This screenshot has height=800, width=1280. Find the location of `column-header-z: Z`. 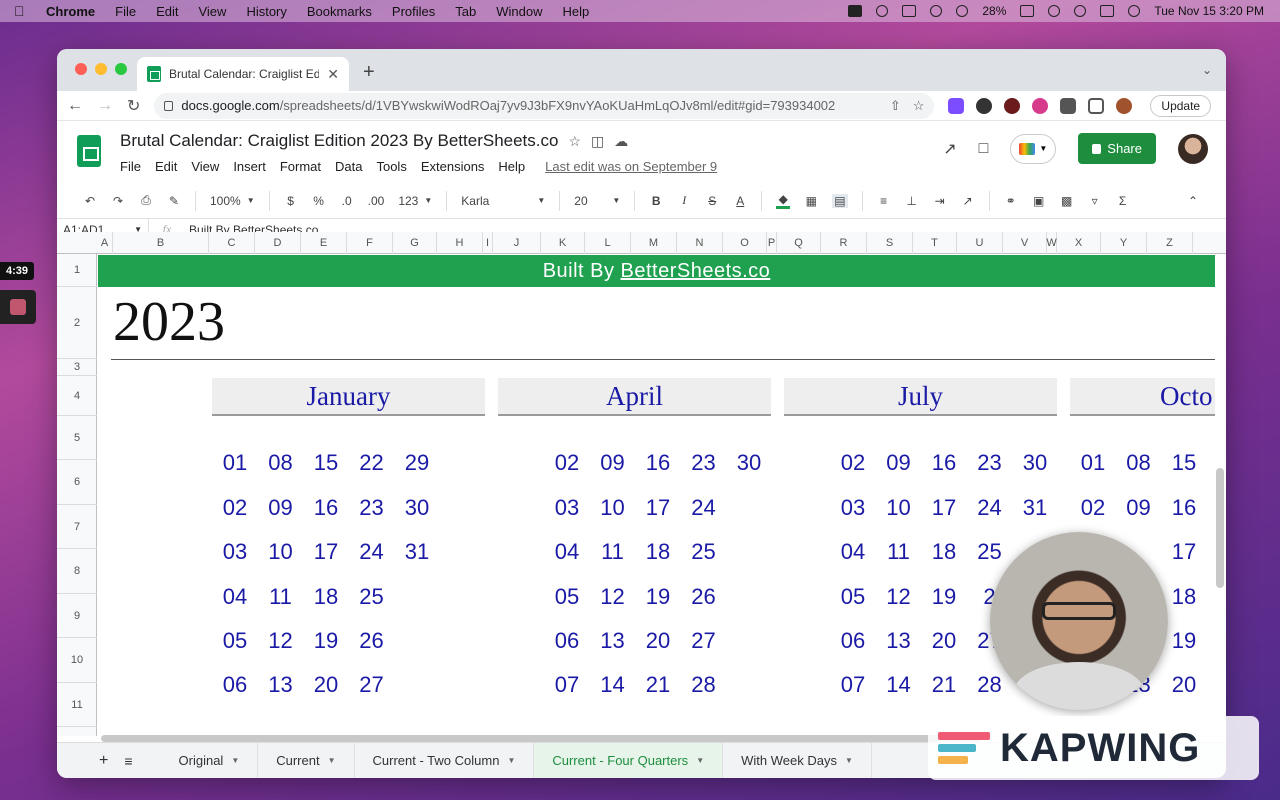

column-header-z: Z is located at coordinates (1170, 243).